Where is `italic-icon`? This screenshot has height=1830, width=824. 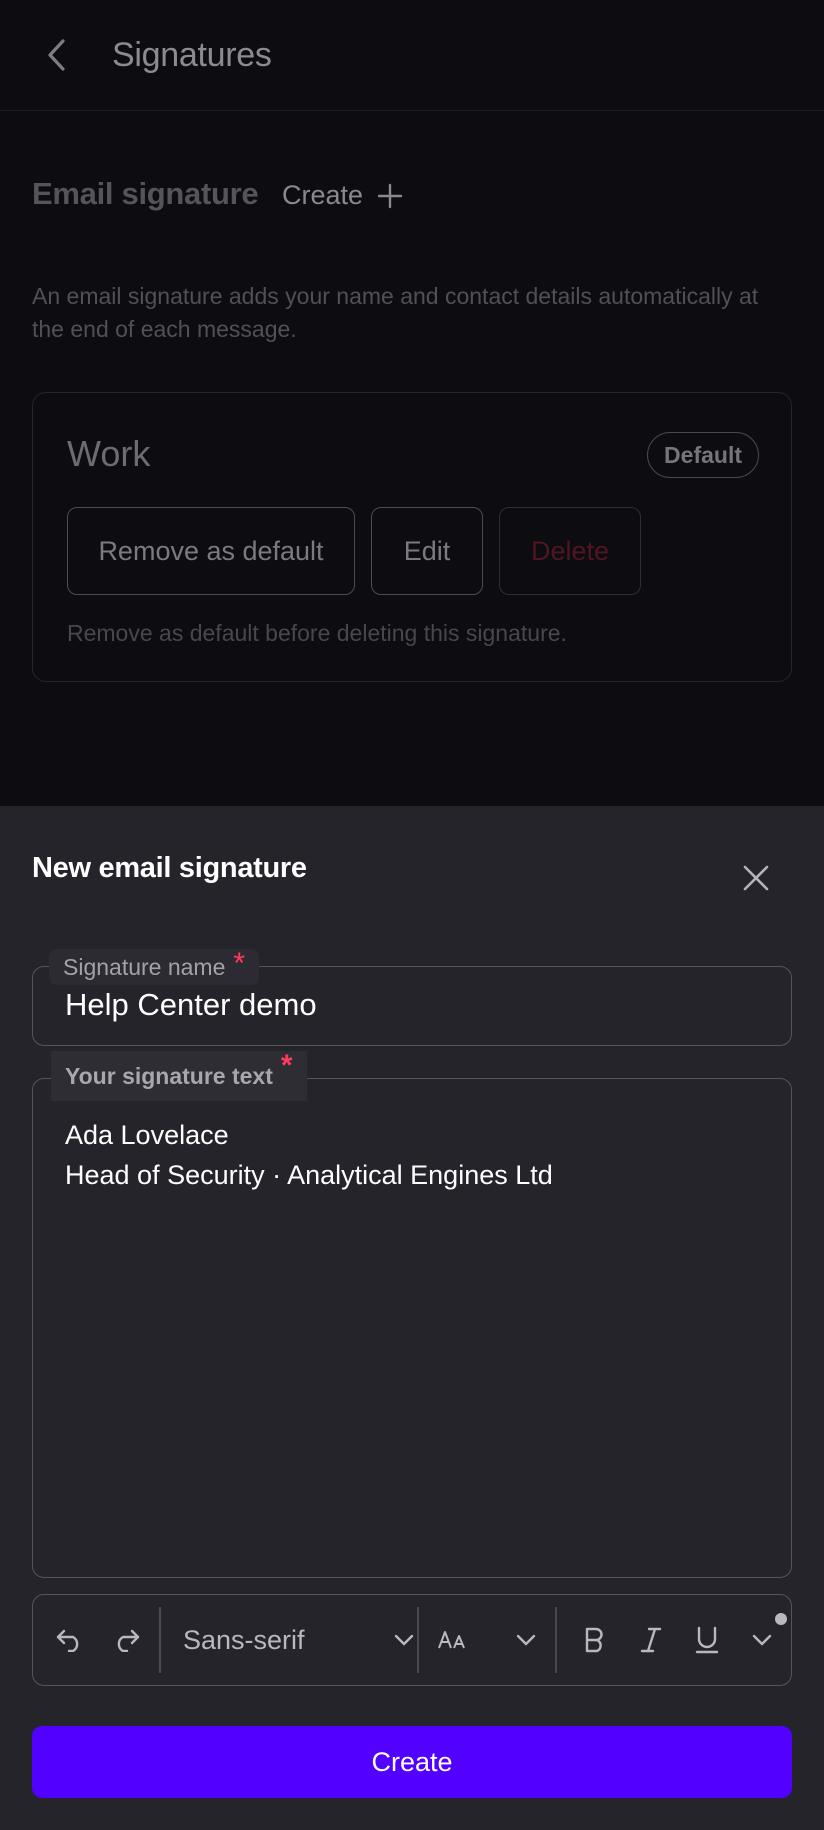 italic-icon is located at coordinates (651, 1640).